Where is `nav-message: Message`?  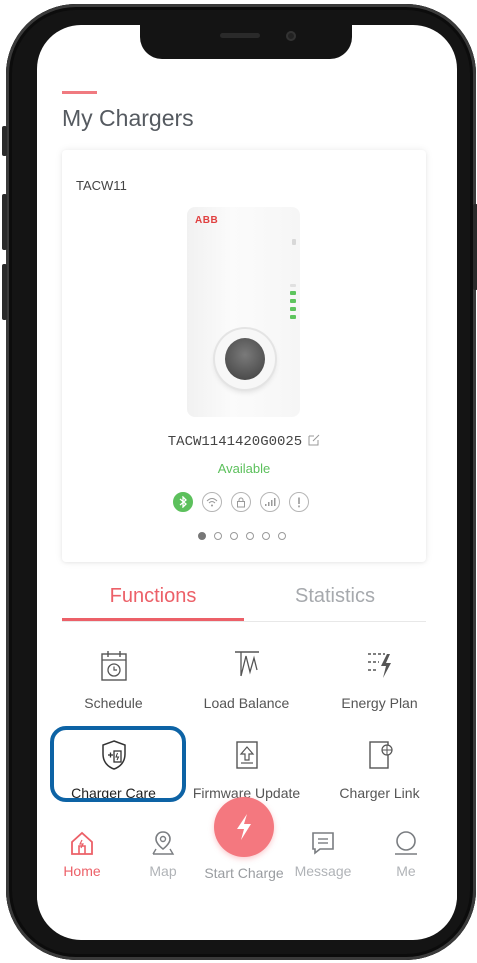 nav-message: Message is located at coordinates (323, 854).